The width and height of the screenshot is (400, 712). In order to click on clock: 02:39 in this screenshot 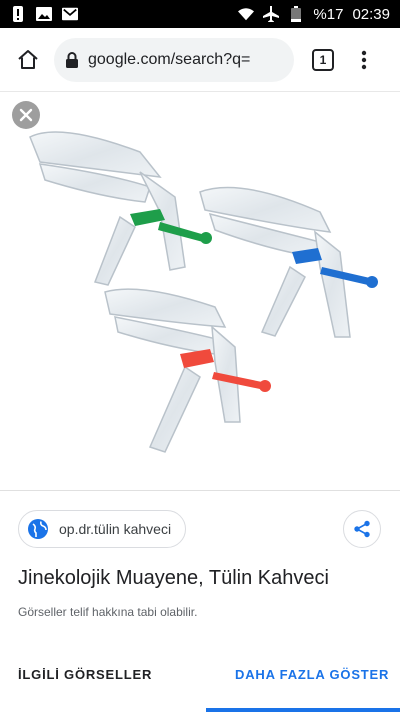, I will do `click(371, 14)`.